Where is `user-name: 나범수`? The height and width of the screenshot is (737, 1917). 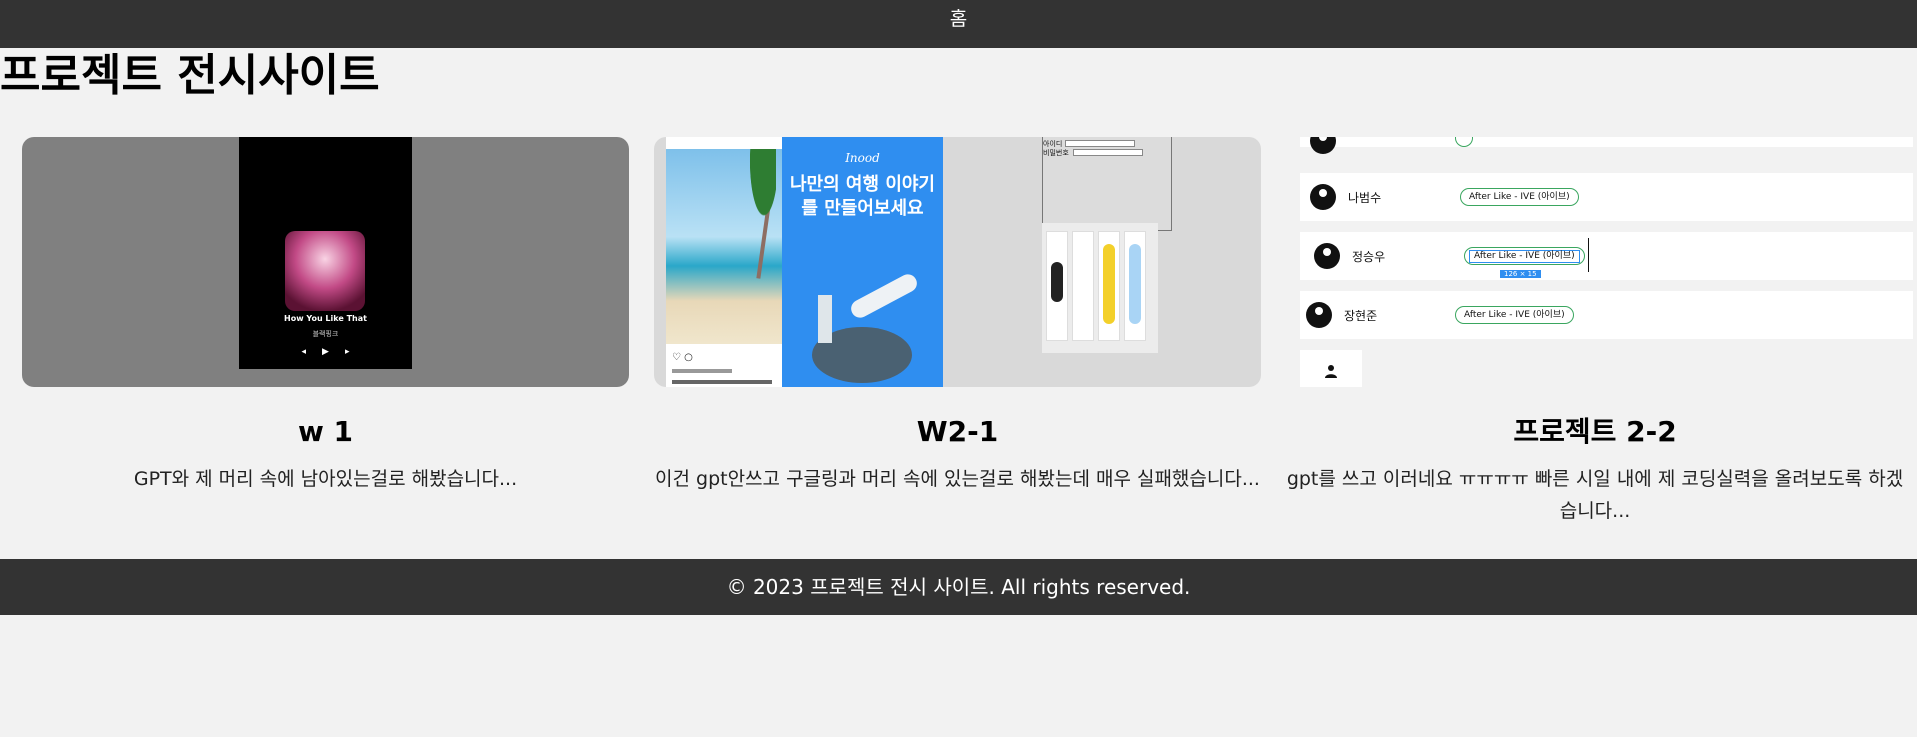 user-name: 나범수 is located at coordinates (1365, 198).